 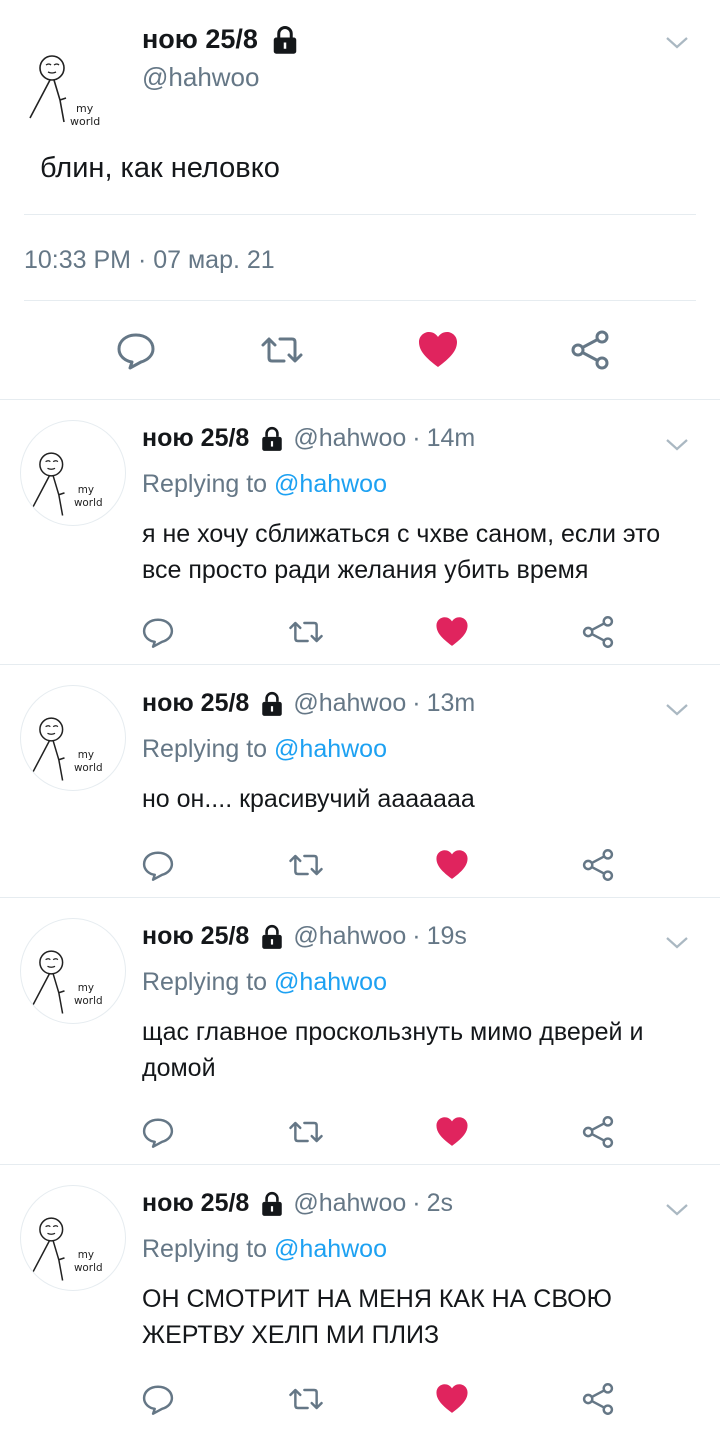 I want to click on tweet-time: 2s, so click(x=440, y=1203).